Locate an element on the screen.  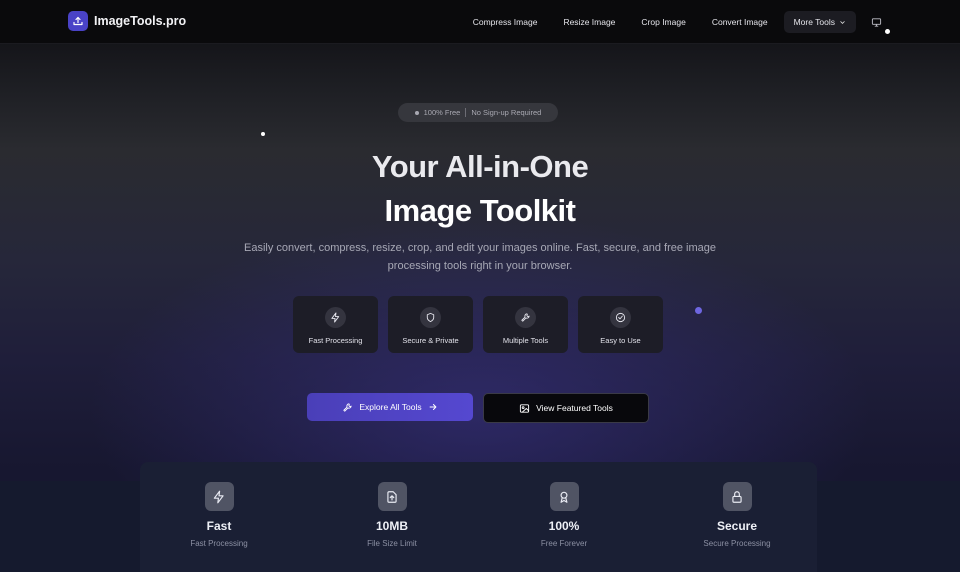
brand-logo: ImageTools.pro is located at coordinates (127, 21).